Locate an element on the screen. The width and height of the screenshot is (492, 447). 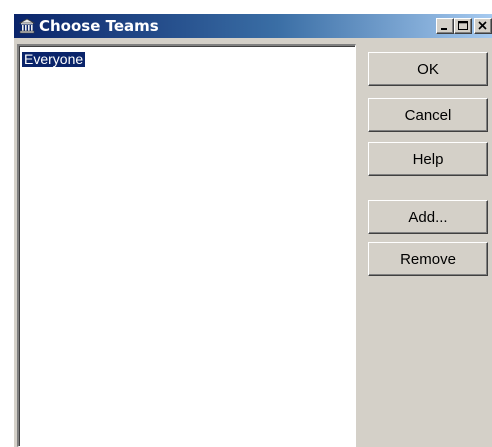
close-button is located at coordinates (483, 26).